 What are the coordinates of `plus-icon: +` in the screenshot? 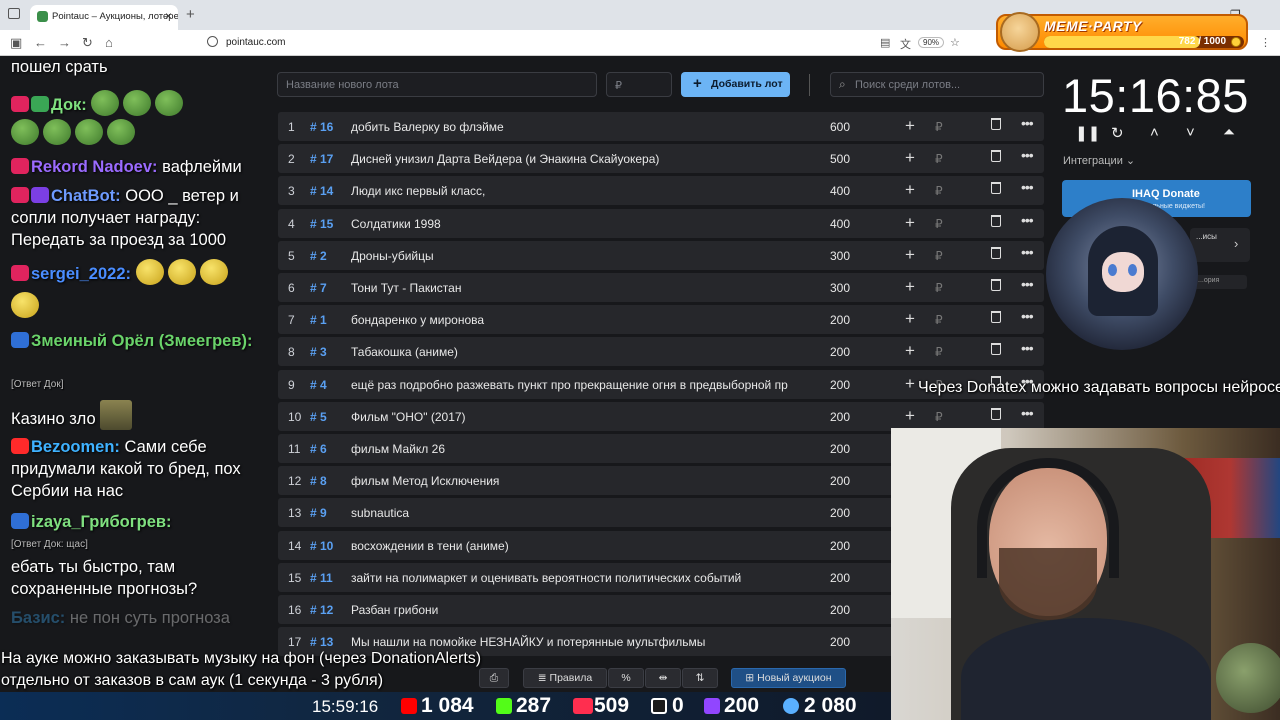 It's located at (697, 83).